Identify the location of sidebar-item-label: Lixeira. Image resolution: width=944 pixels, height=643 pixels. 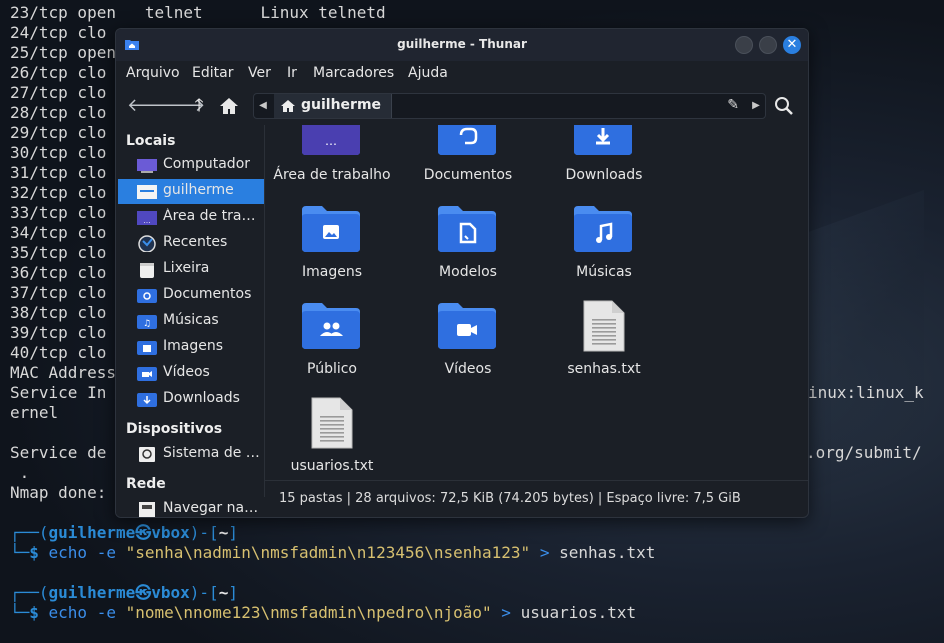
(186, 268).